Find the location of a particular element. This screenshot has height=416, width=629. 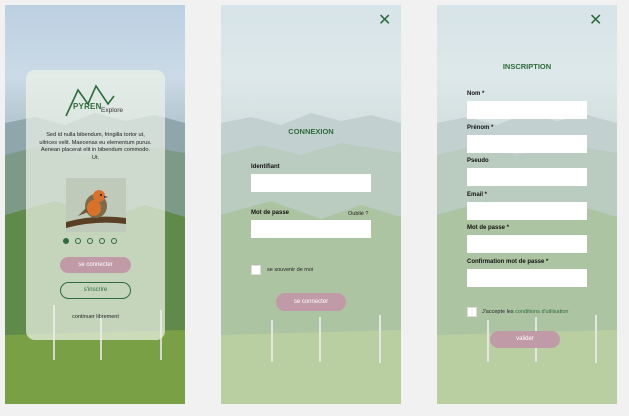

page-title: INSCRIPTION is located at coordinates (527, 66).